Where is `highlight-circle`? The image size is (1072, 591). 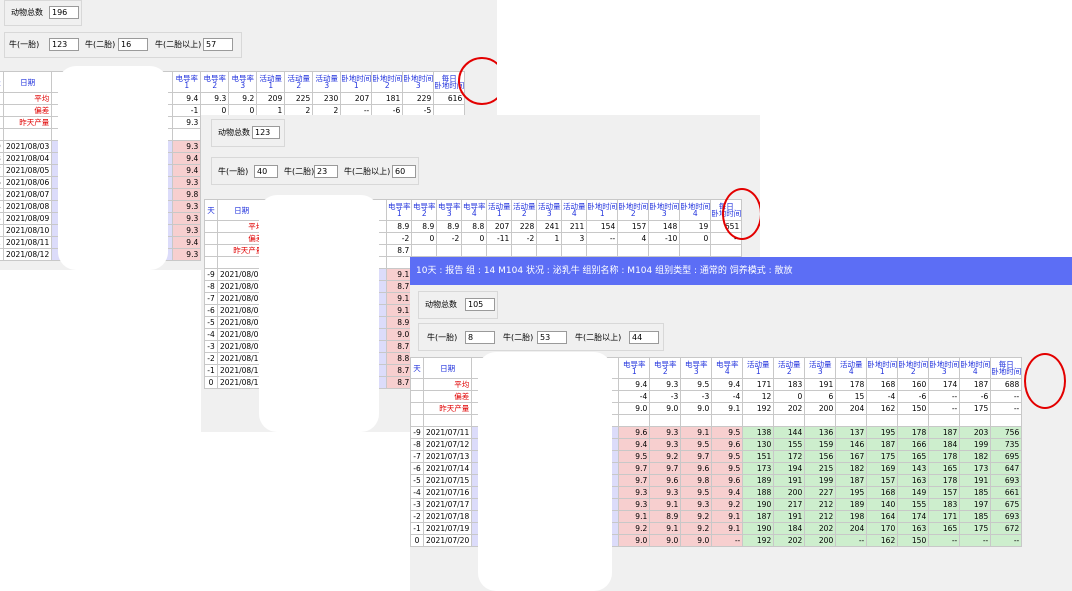 highlight-circle is located at coordinates (741, 214).